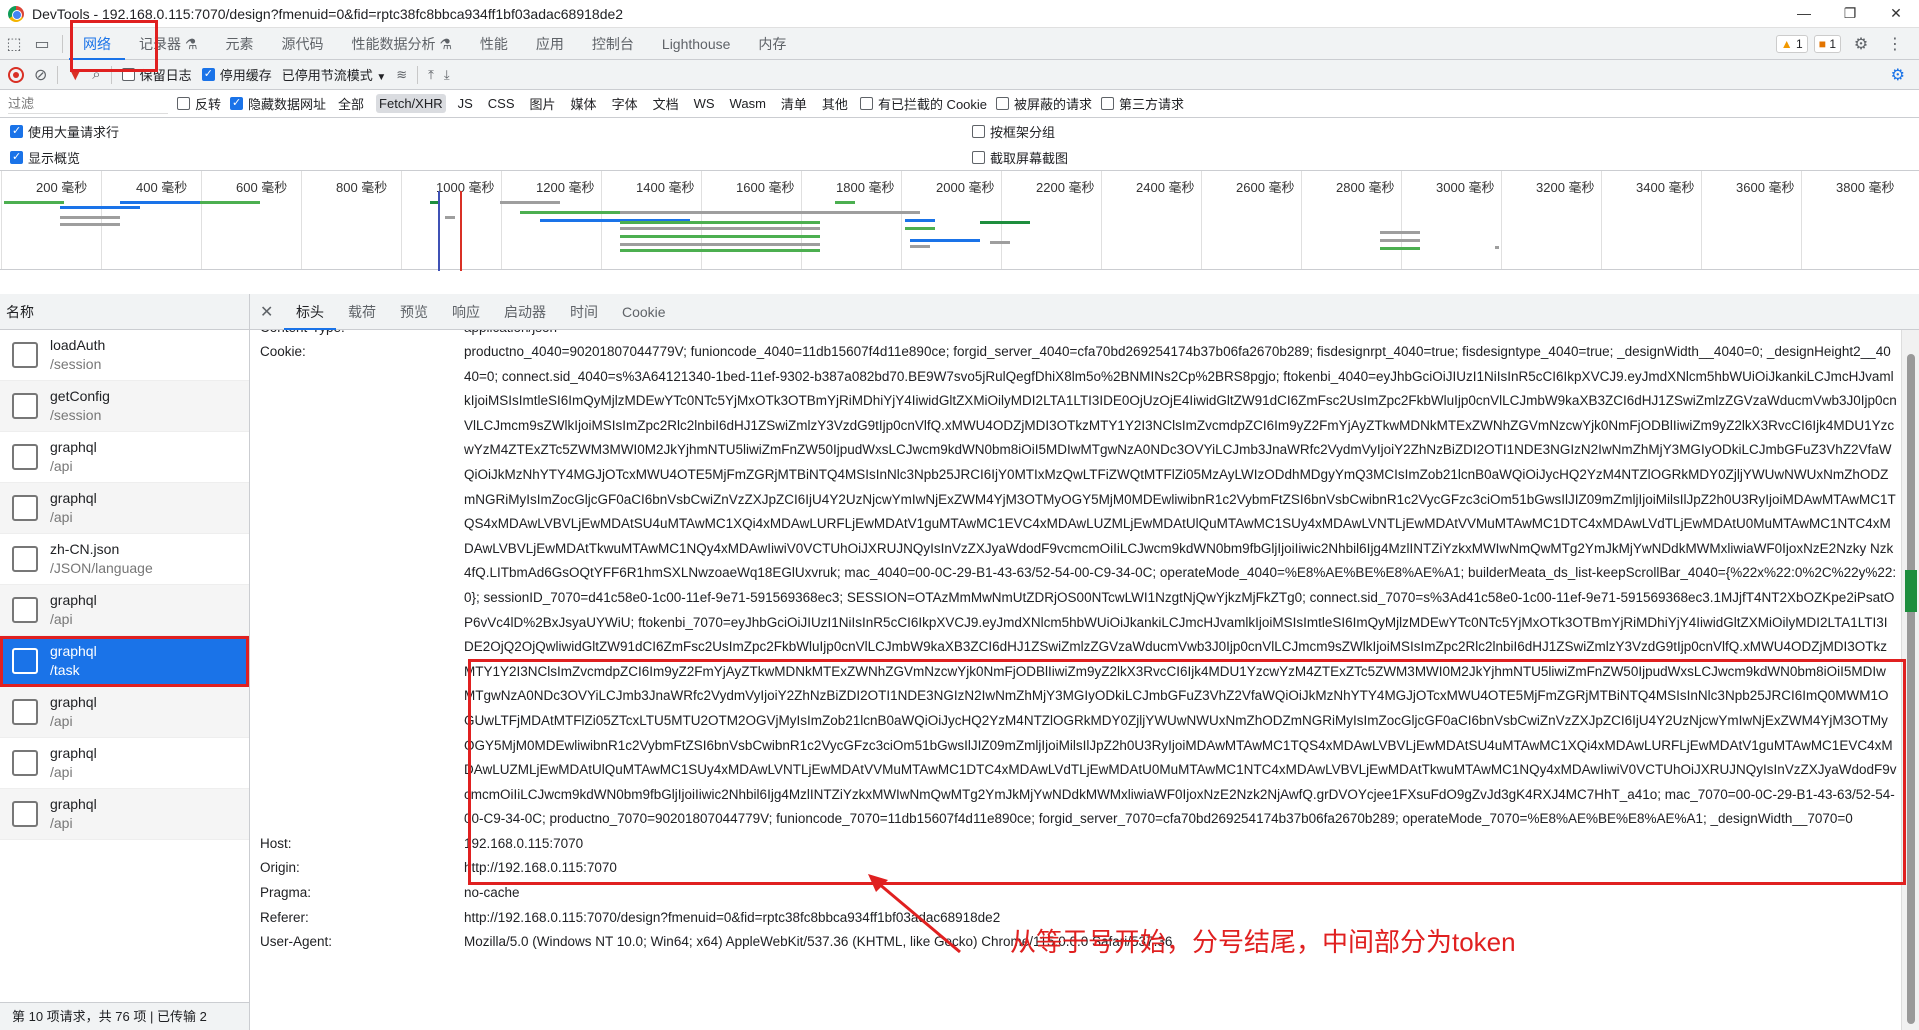  Describe the element at coordinates (501, 103) in the screenshot. I see `filter-type-css: CSS` at that location.